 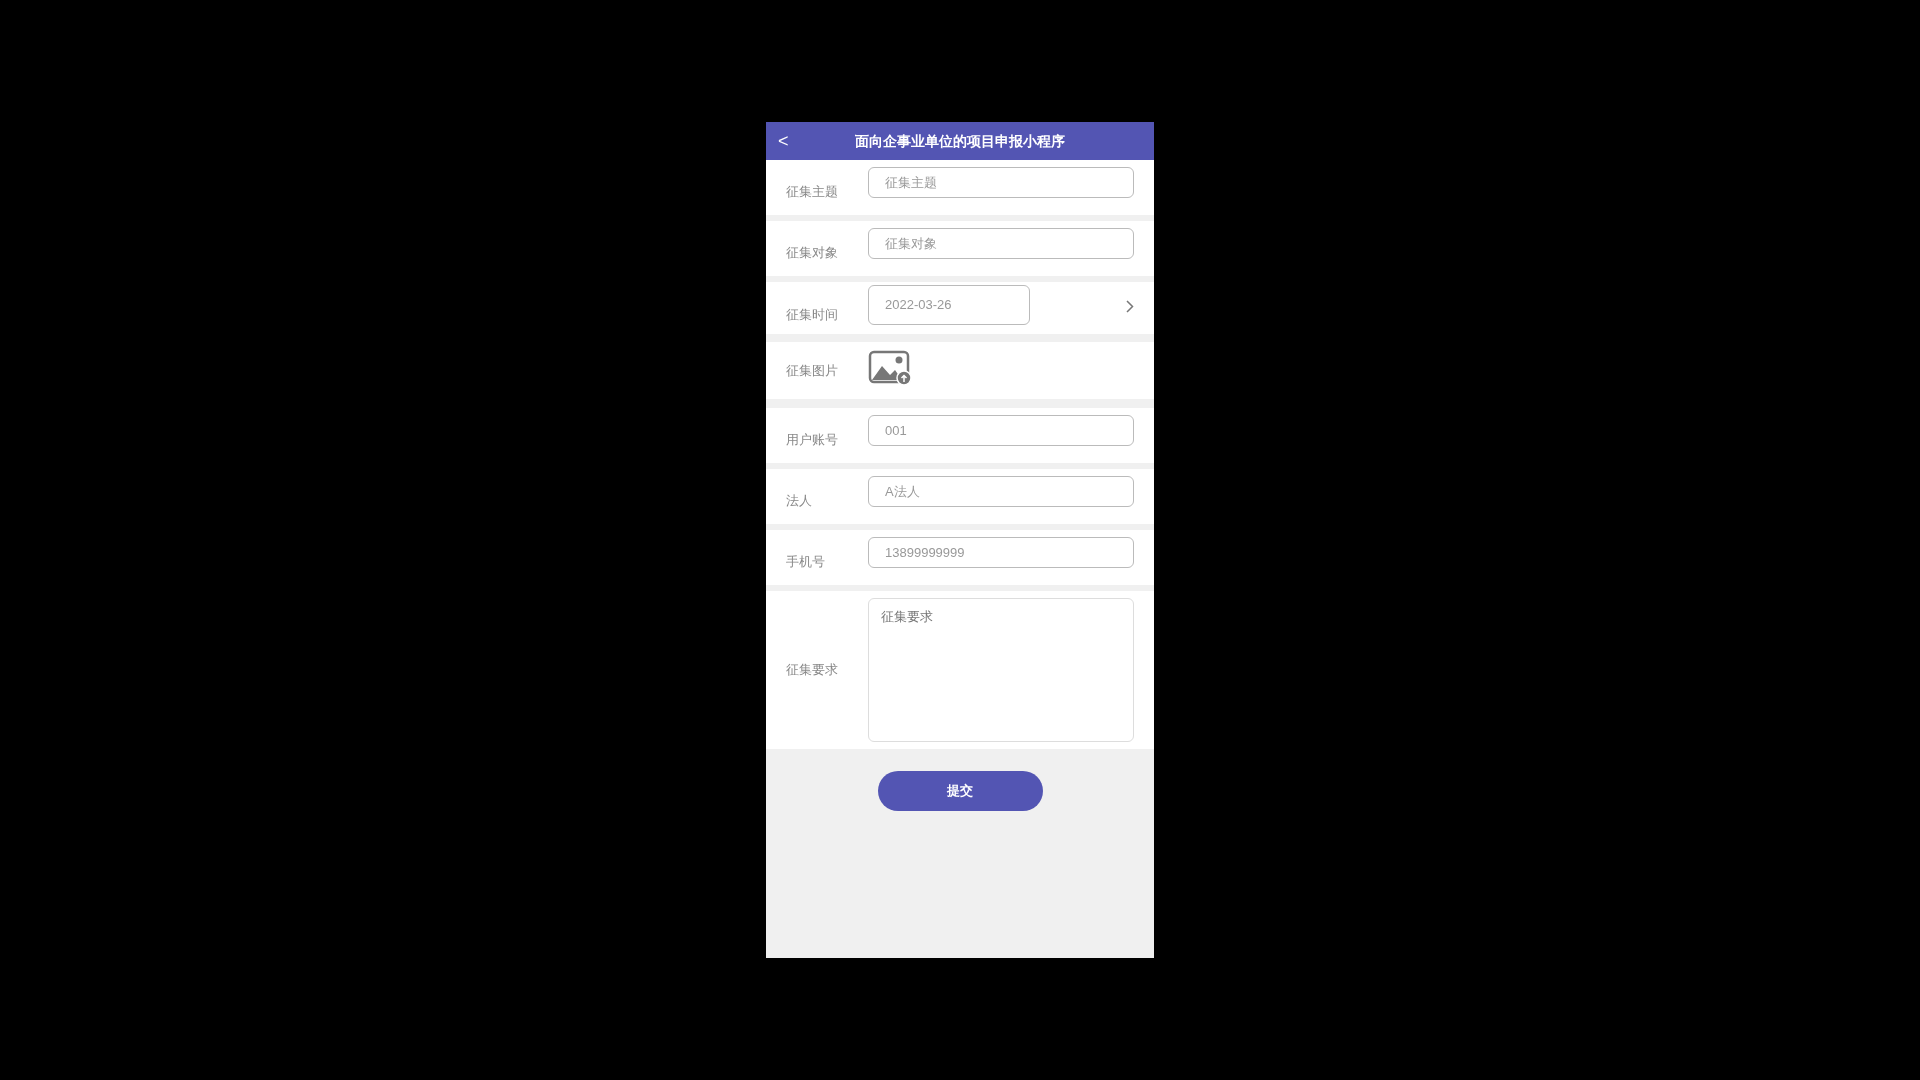 I want to click on text-field: 征集对象, so click(x=1001, y=243).